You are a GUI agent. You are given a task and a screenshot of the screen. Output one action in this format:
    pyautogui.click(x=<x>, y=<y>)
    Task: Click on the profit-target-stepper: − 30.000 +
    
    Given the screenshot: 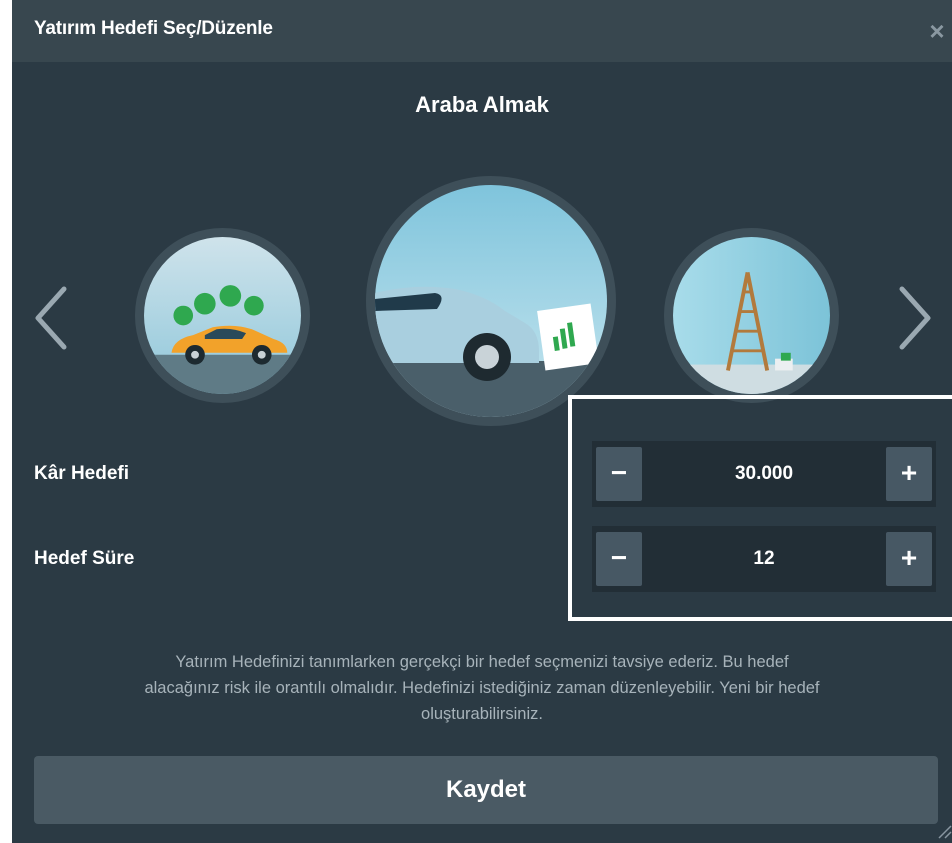 What is the action you would take?
    pyautogui.click(x=764, y=474)
    